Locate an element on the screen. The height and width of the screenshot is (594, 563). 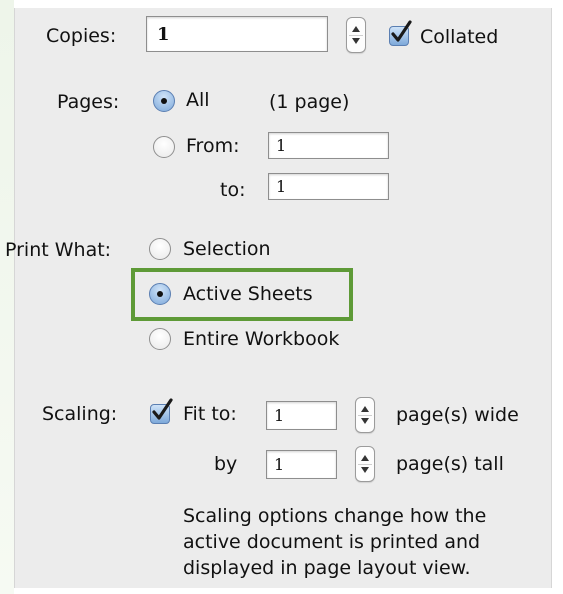
fit-to-label: Fit to: is located at coordinates (210, 414).